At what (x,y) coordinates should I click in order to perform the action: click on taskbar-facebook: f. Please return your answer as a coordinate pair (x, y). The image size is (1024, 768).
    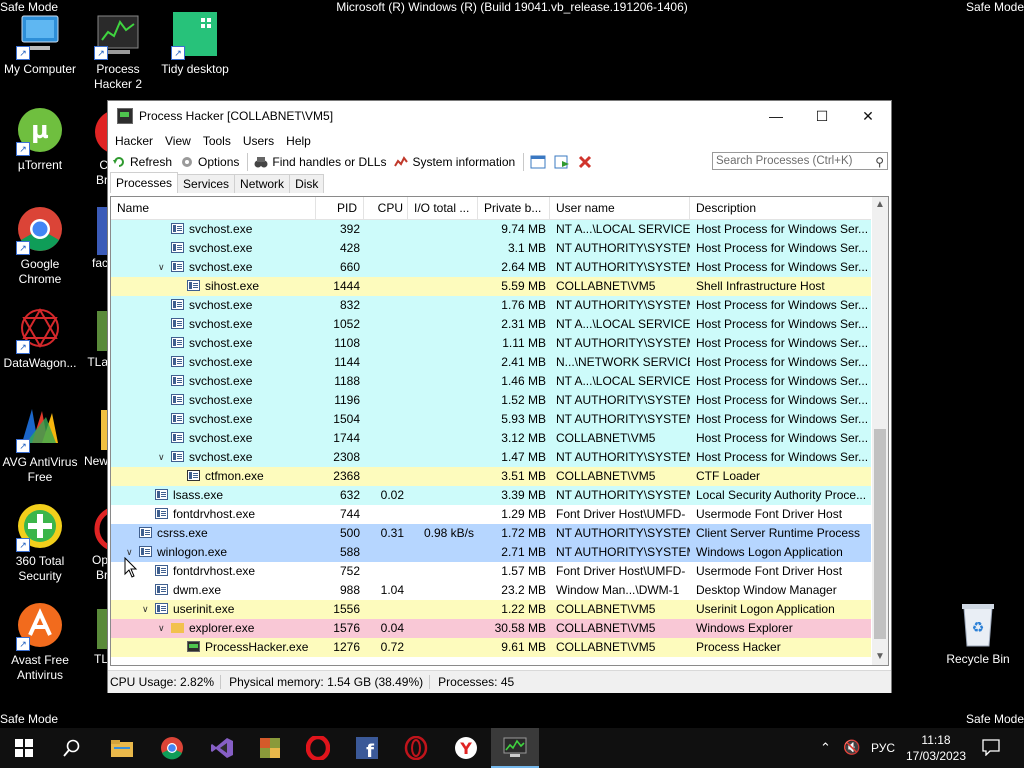
    Looking at the image, I should click on (367, 748).